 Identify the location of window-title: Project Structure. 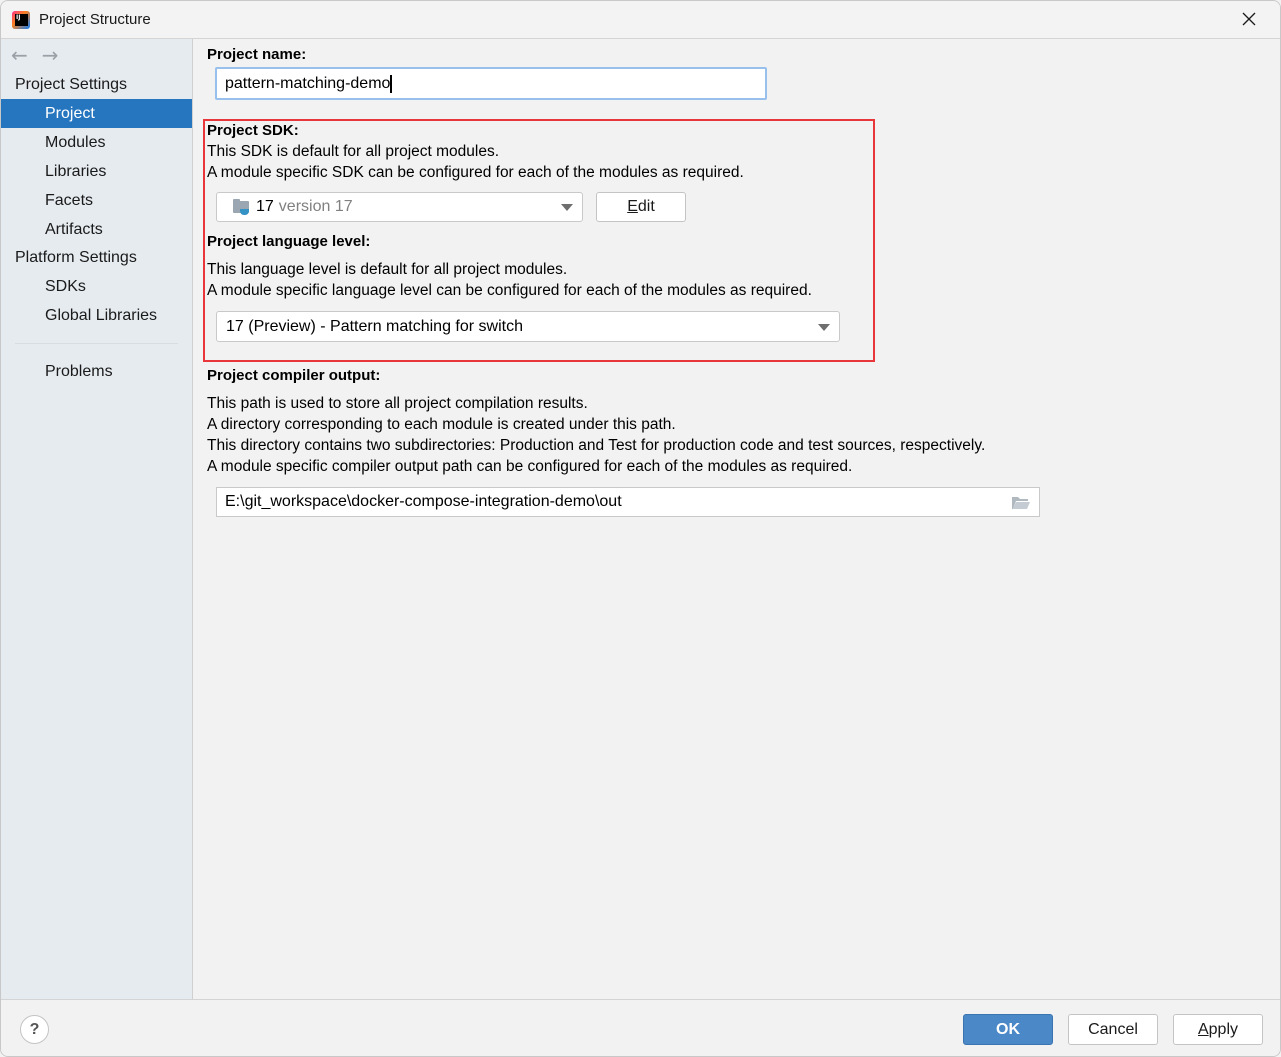
(95, 19).